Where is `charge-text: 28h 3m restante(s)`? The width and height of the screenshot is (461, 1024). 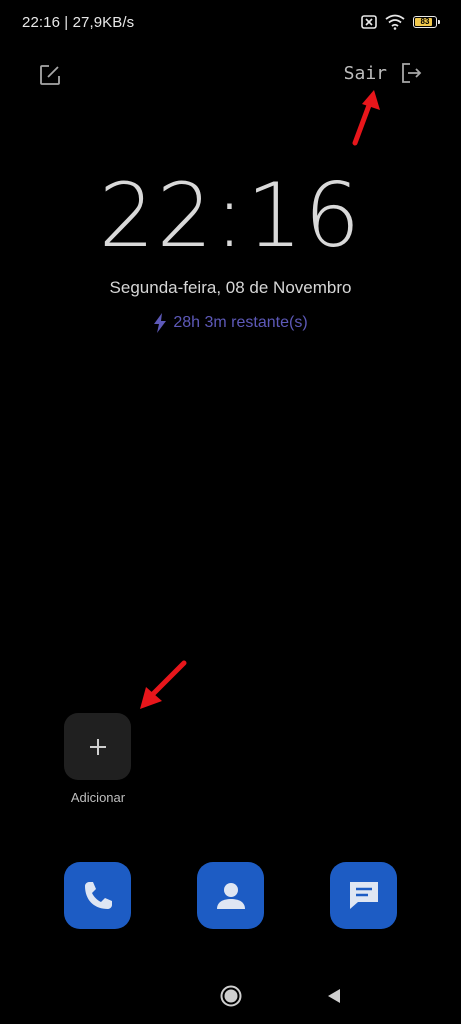
charge-text: 28h 3m restante(s) is located at coordinates (240, 322).